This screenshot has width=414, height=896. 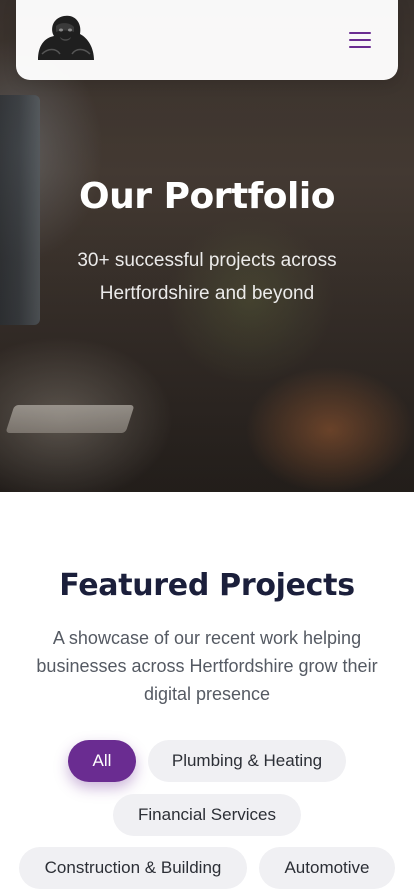 What do you see at coordinates (102, 761) in the screenshot?
I see `filter-all-button: All` at bounding box center [102, 761].